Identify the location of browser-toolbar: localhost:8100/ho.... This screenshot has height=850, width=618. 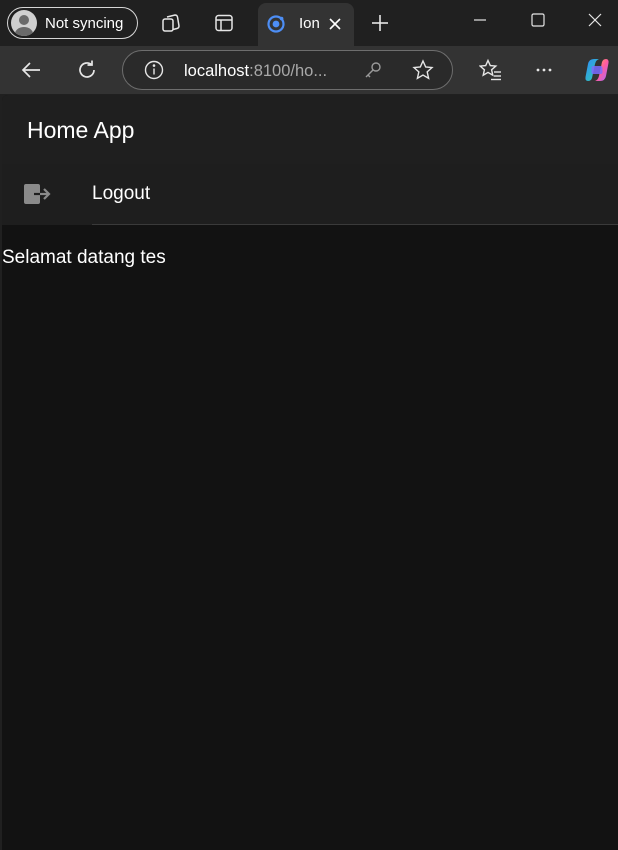
(309, 70).